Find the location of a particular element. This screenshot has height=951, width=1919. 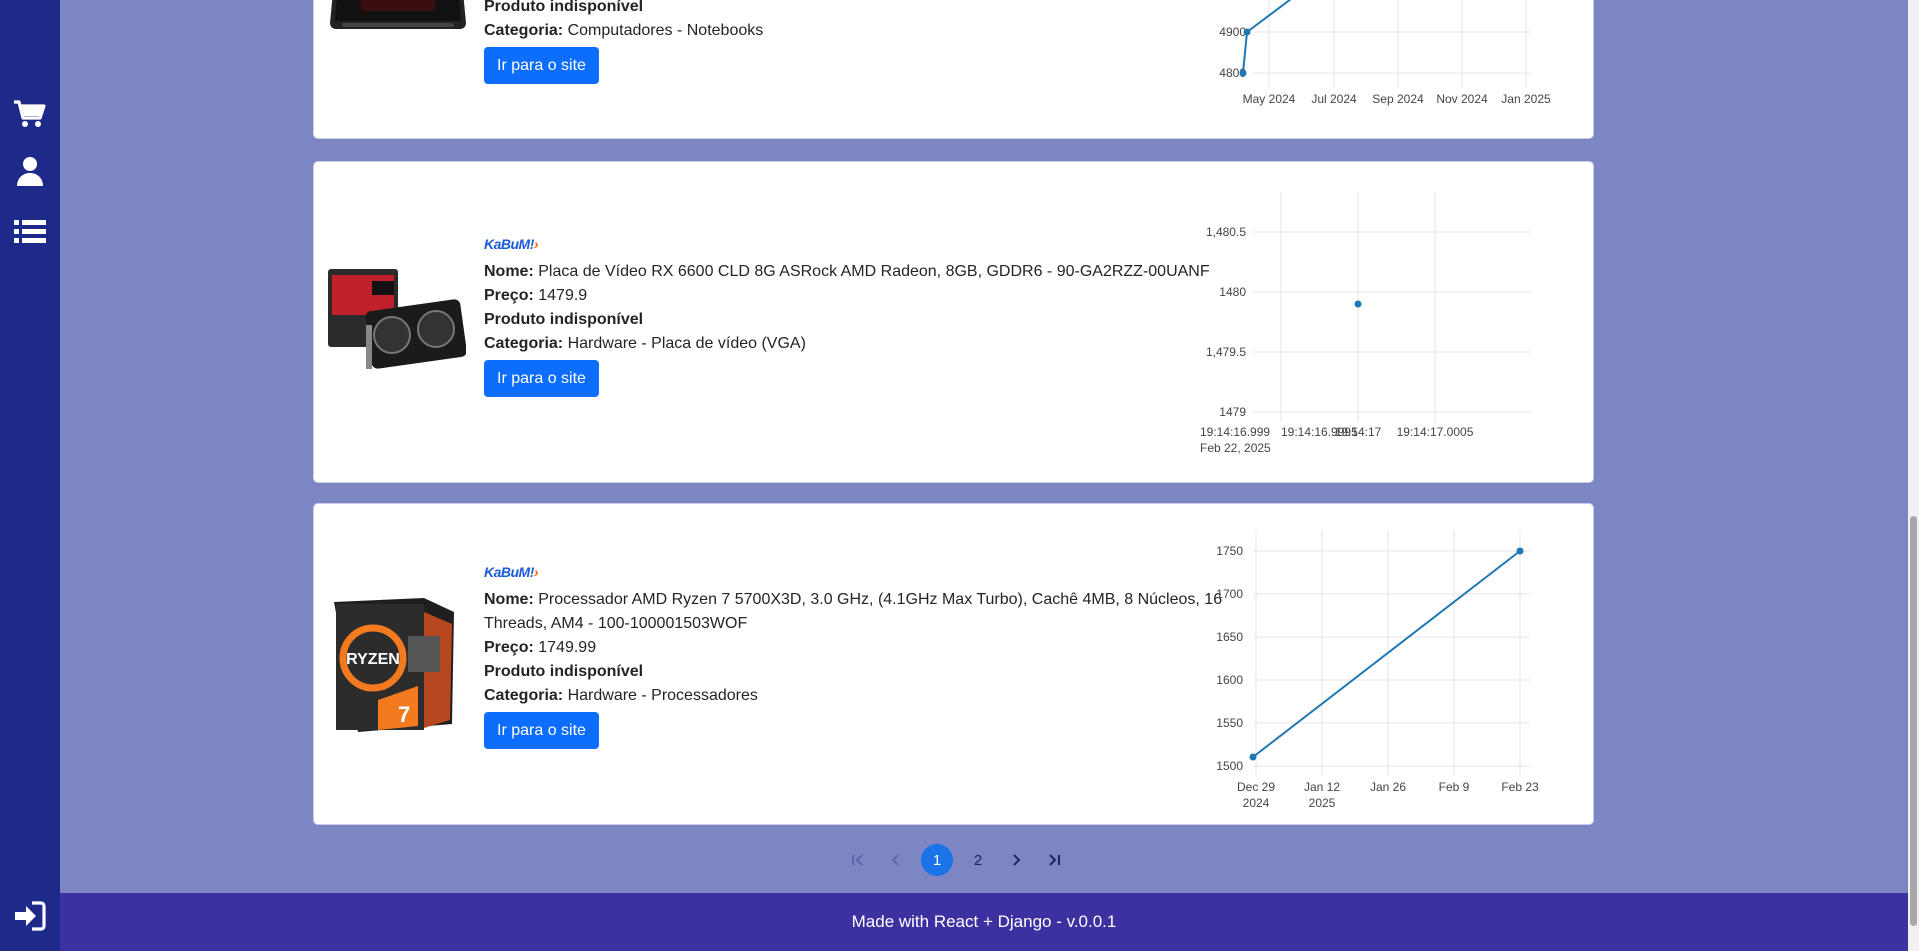

x-tick-label: Jan 2025 is located at coordinates (1526, 99).